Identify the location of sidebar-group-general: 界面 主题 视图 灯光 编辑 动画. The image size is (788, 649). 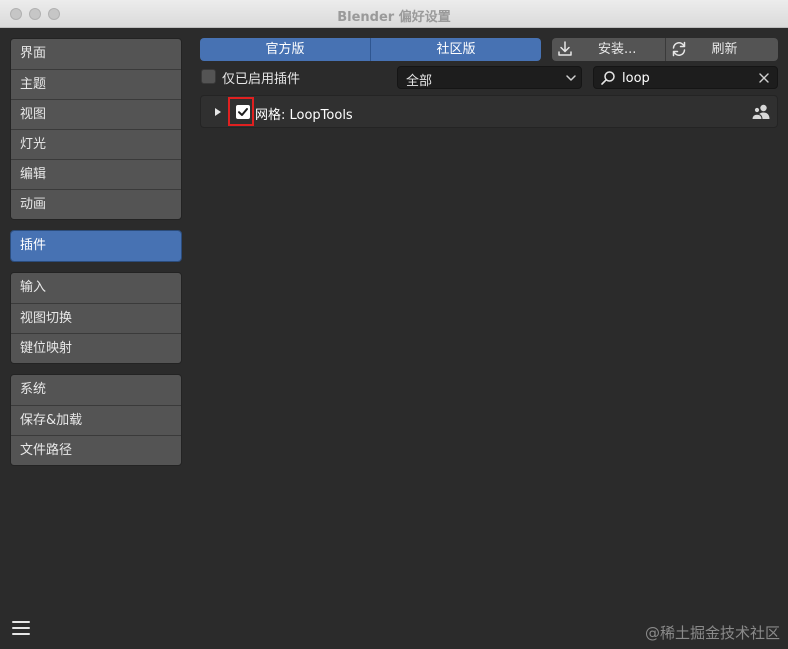
(96, 129).